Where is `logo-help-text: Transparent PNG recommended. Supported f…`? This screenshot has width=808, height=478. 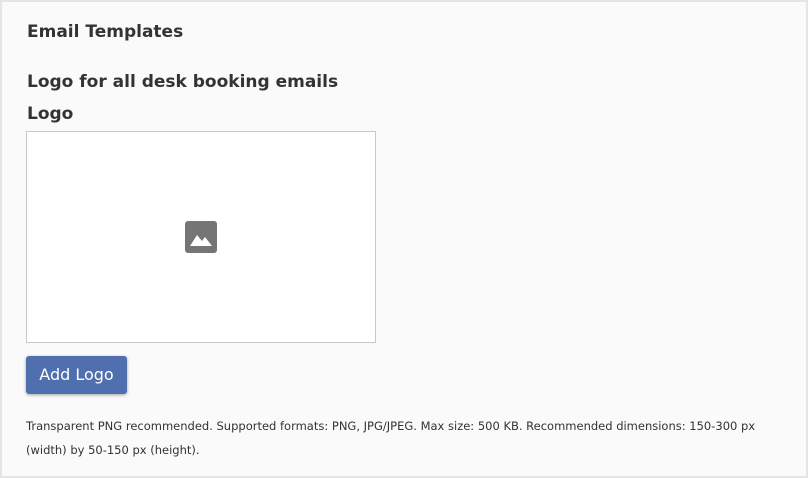 logo-help-text: Transparent PNG recommended. Supported f… is located at coordinates (391, 438).